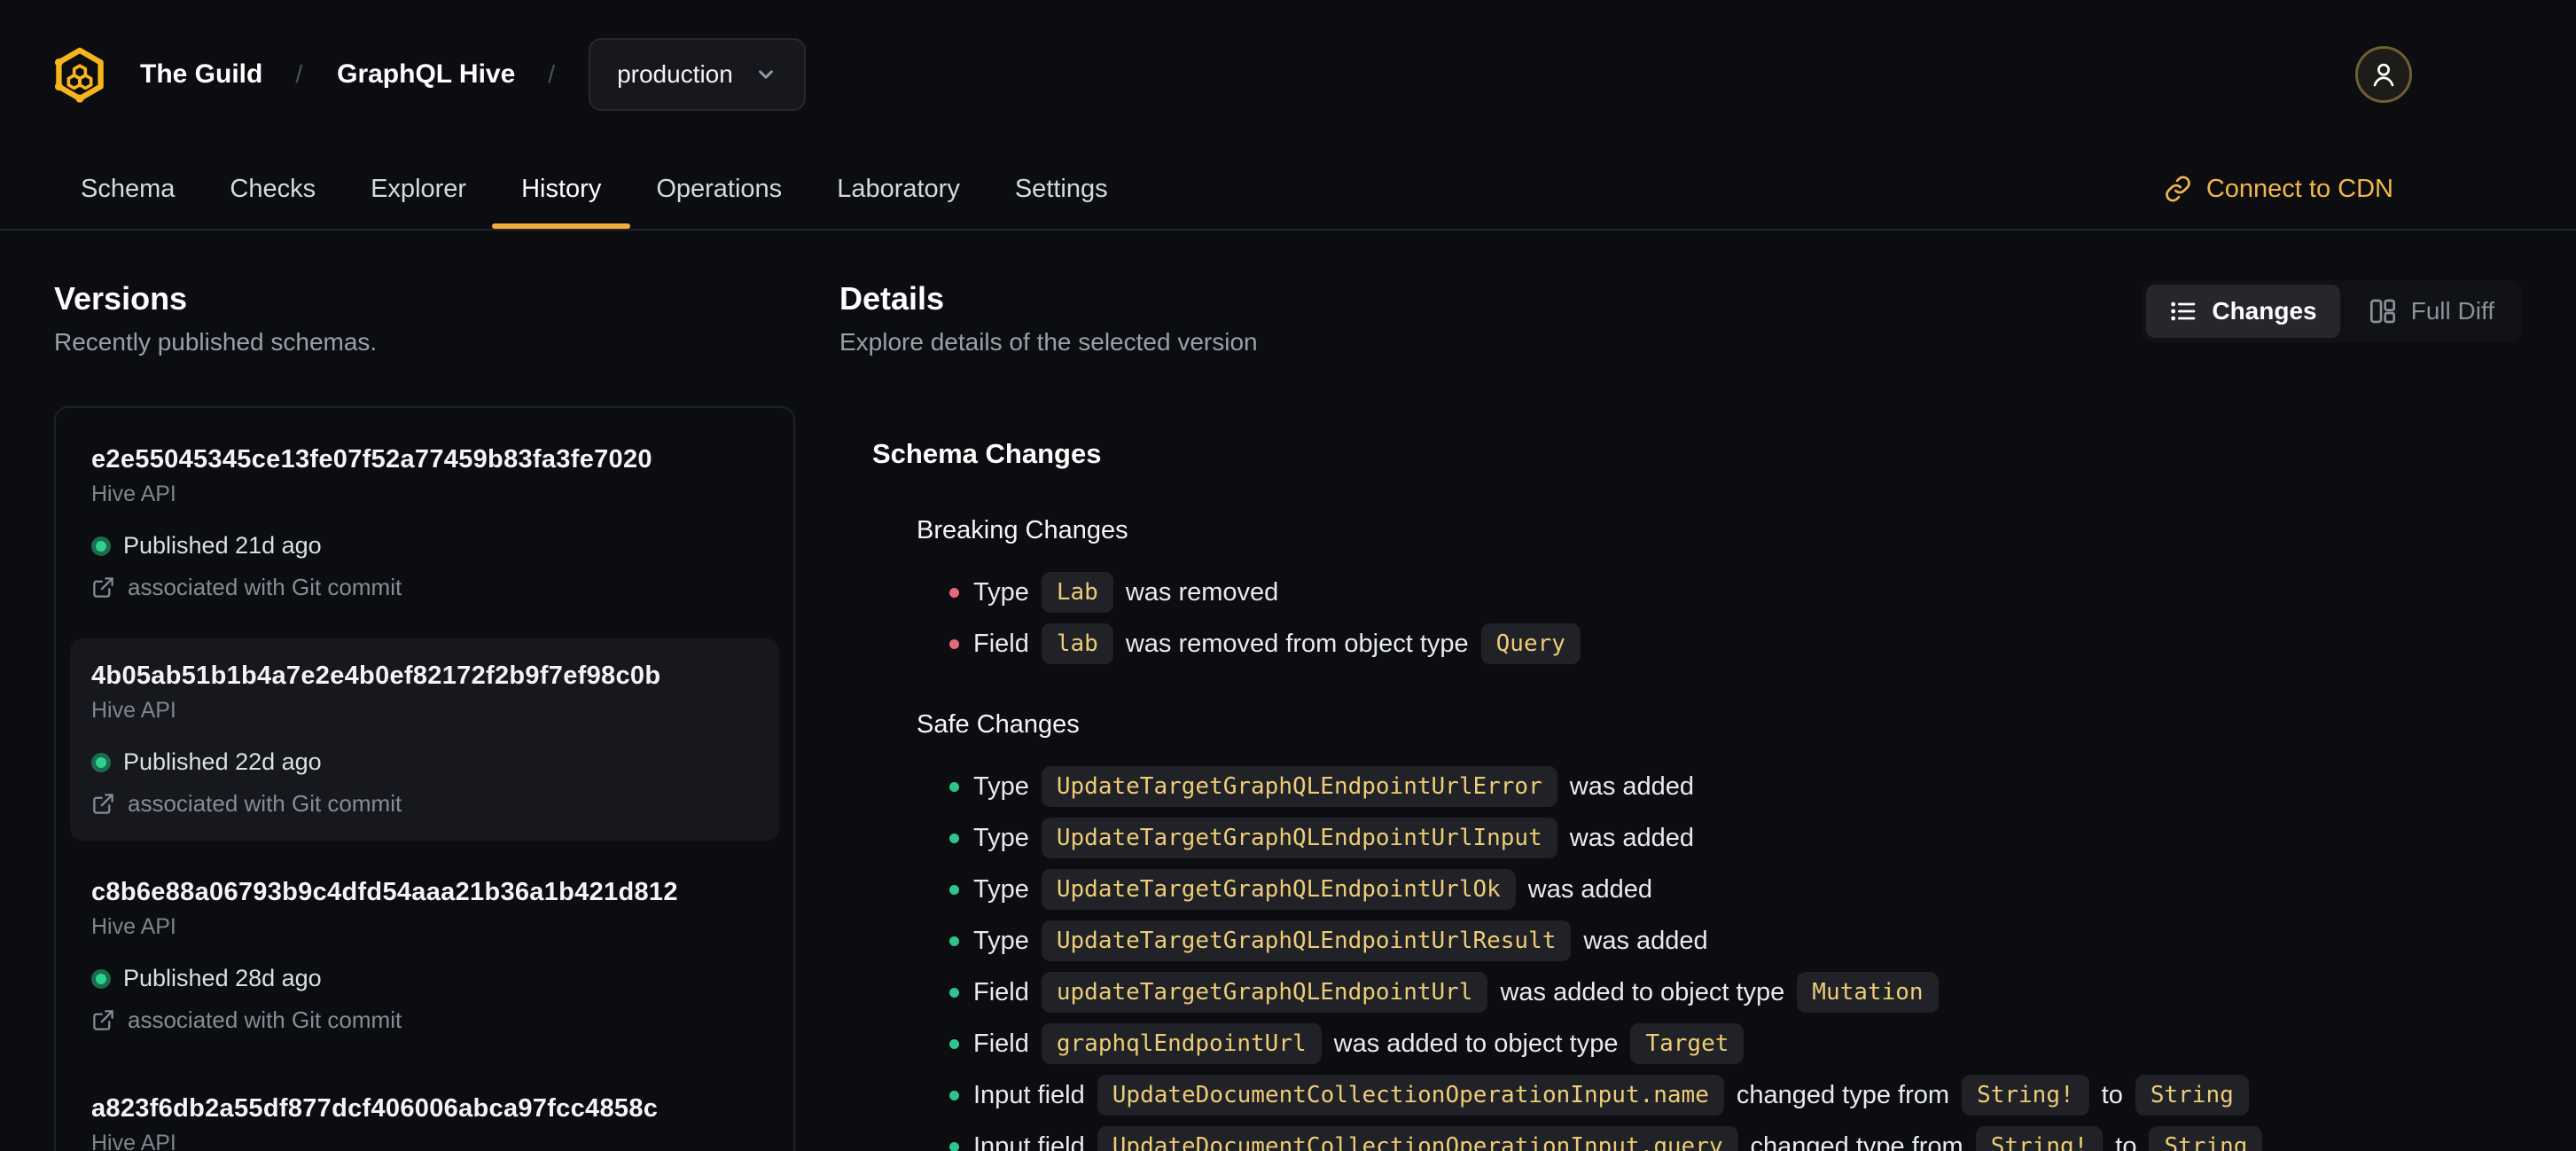  I want to click on hive-logo, so click(79, 74).